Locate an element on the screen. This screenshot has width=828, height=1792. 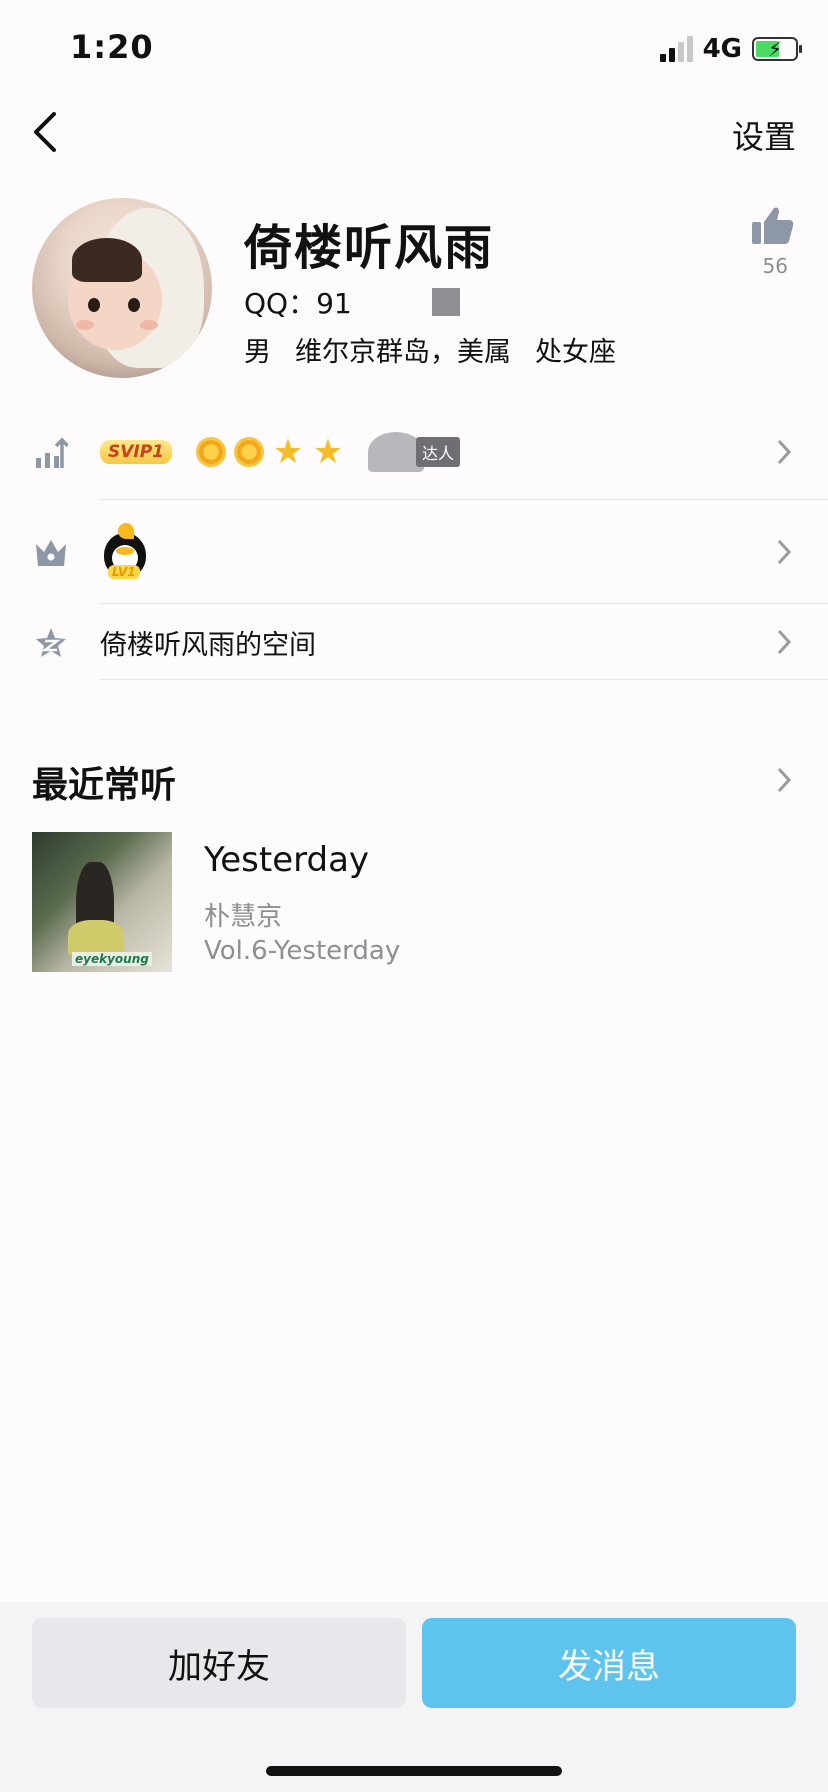
level-content: LV1 is located at coordinates (125, 552).